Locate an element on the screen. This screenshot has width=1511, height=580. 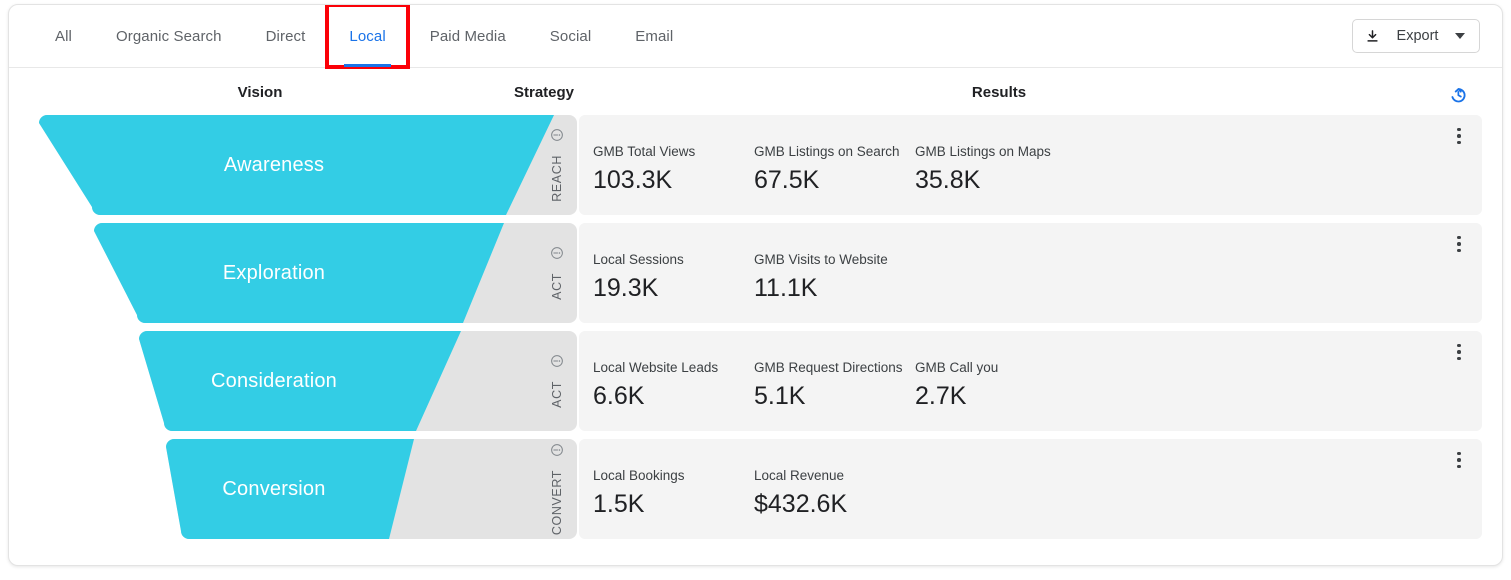
export-label: Export is located at coordinates (1417, 36).